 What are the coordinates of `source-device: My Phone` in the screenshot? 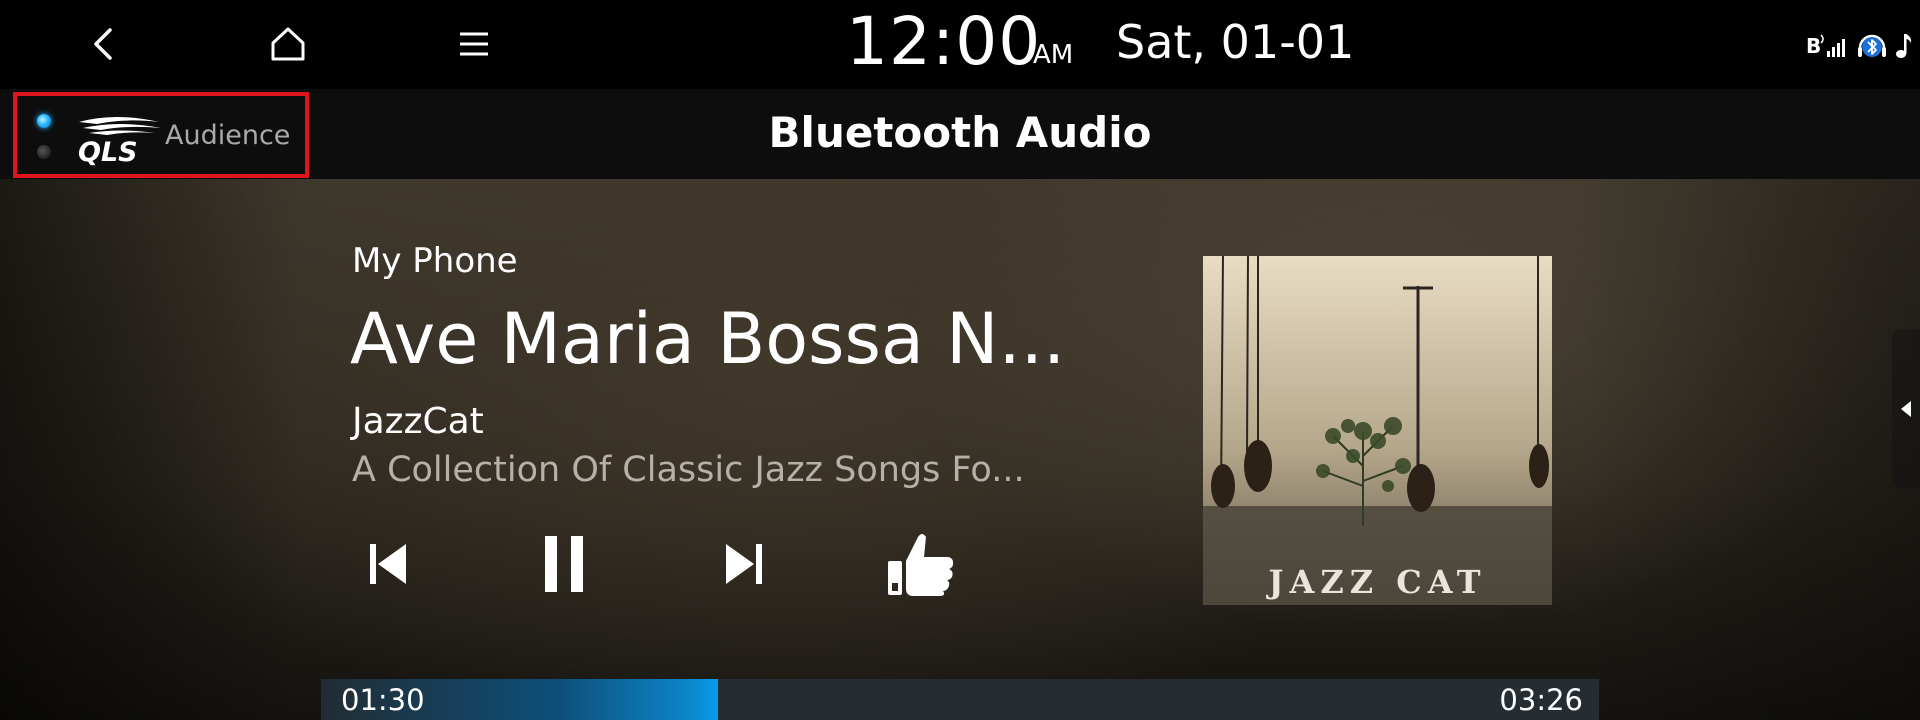 It's located at (435, 261).